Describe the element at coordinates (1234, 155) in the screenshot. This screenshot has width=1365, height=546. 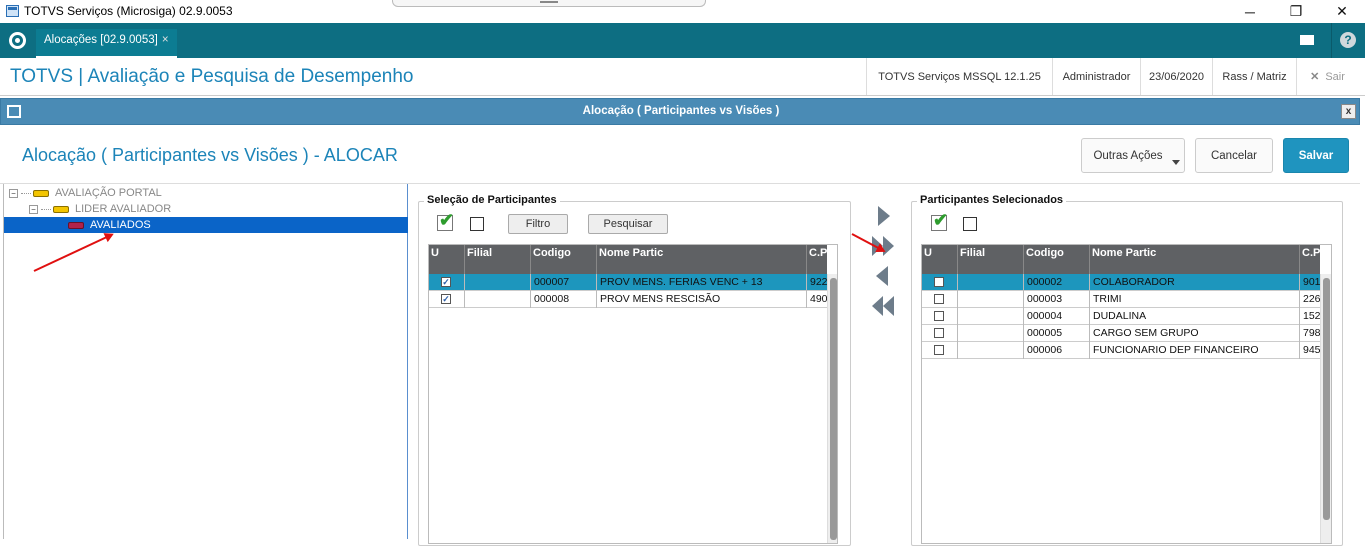
I see `cancel-button: Cancelar` at that location.